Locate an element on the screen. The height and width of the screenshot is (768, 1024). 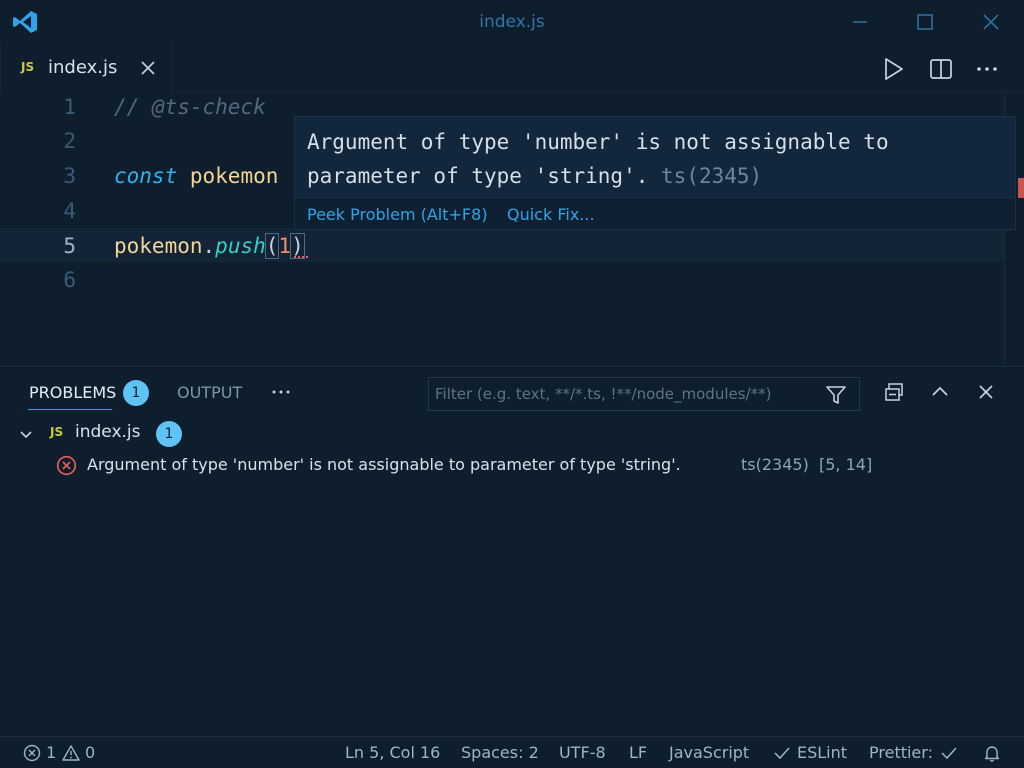
keyword-token: const is located at coordinates (146, 176).